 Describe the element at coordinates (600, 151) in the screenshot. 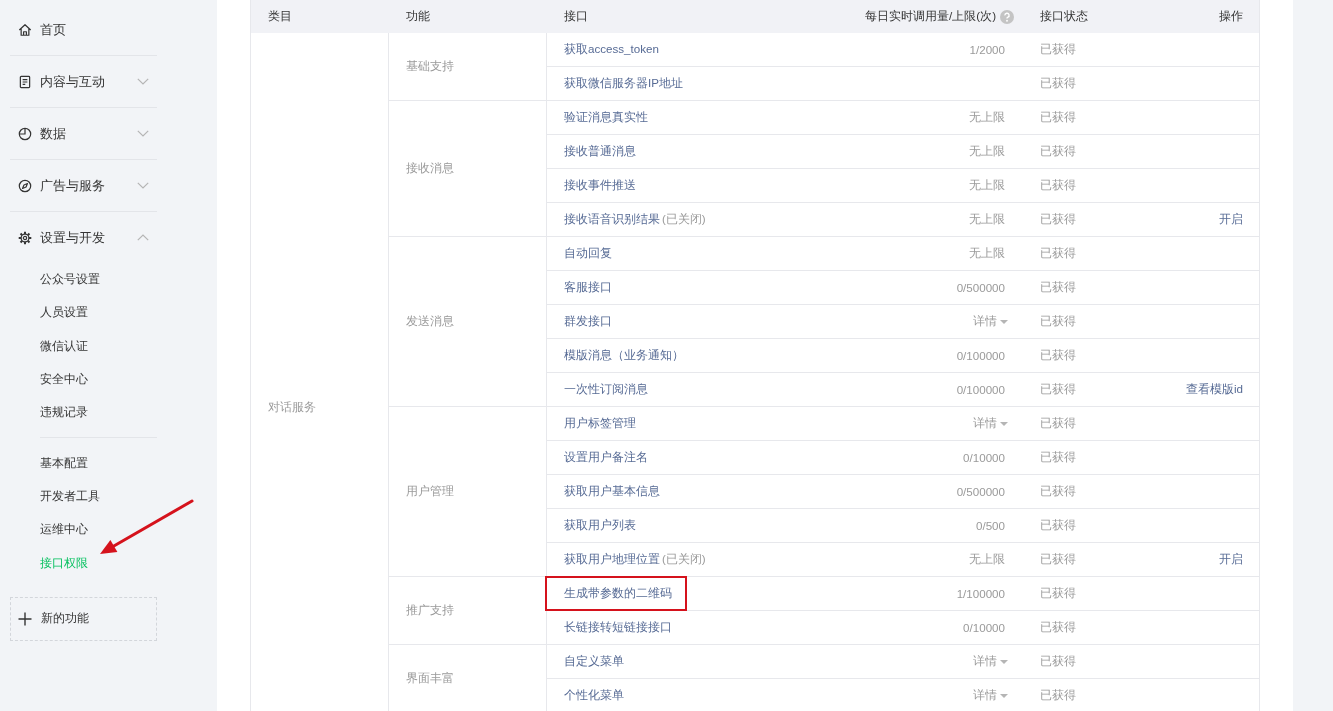

I see `interface-link: 接收普通消息` at that location.